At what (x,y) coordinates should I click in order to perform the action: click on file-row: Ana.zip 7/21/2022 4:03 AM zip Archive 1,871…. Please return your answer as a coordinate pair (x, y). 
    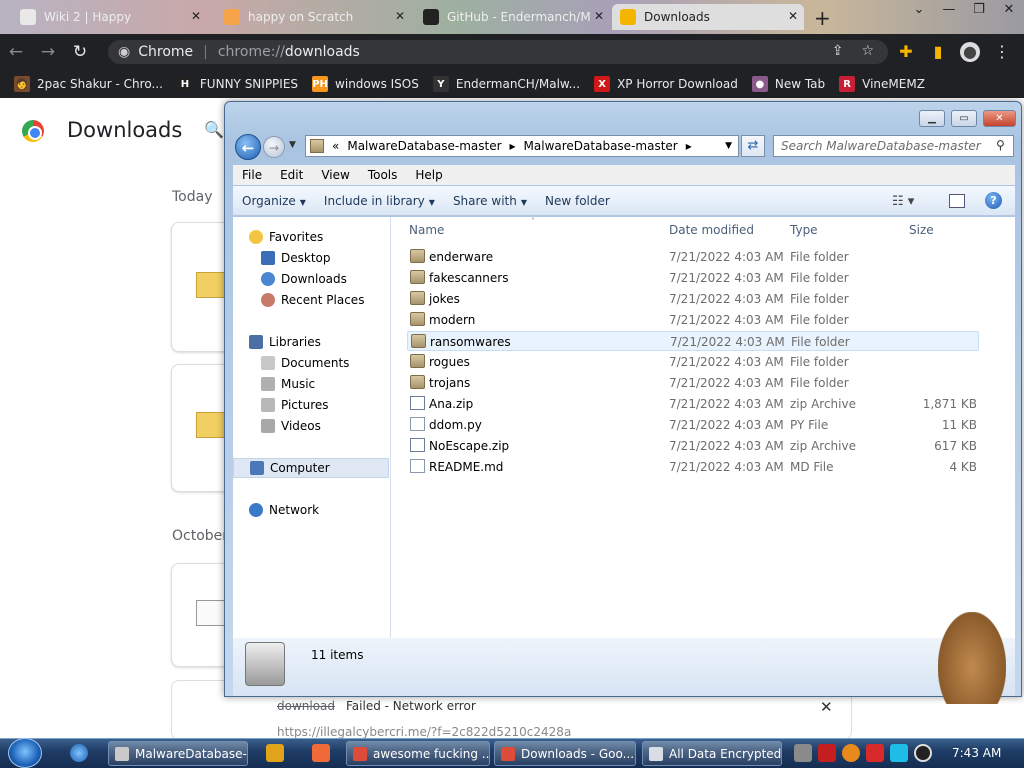
    Looking at the image, I should click on (693, 404).